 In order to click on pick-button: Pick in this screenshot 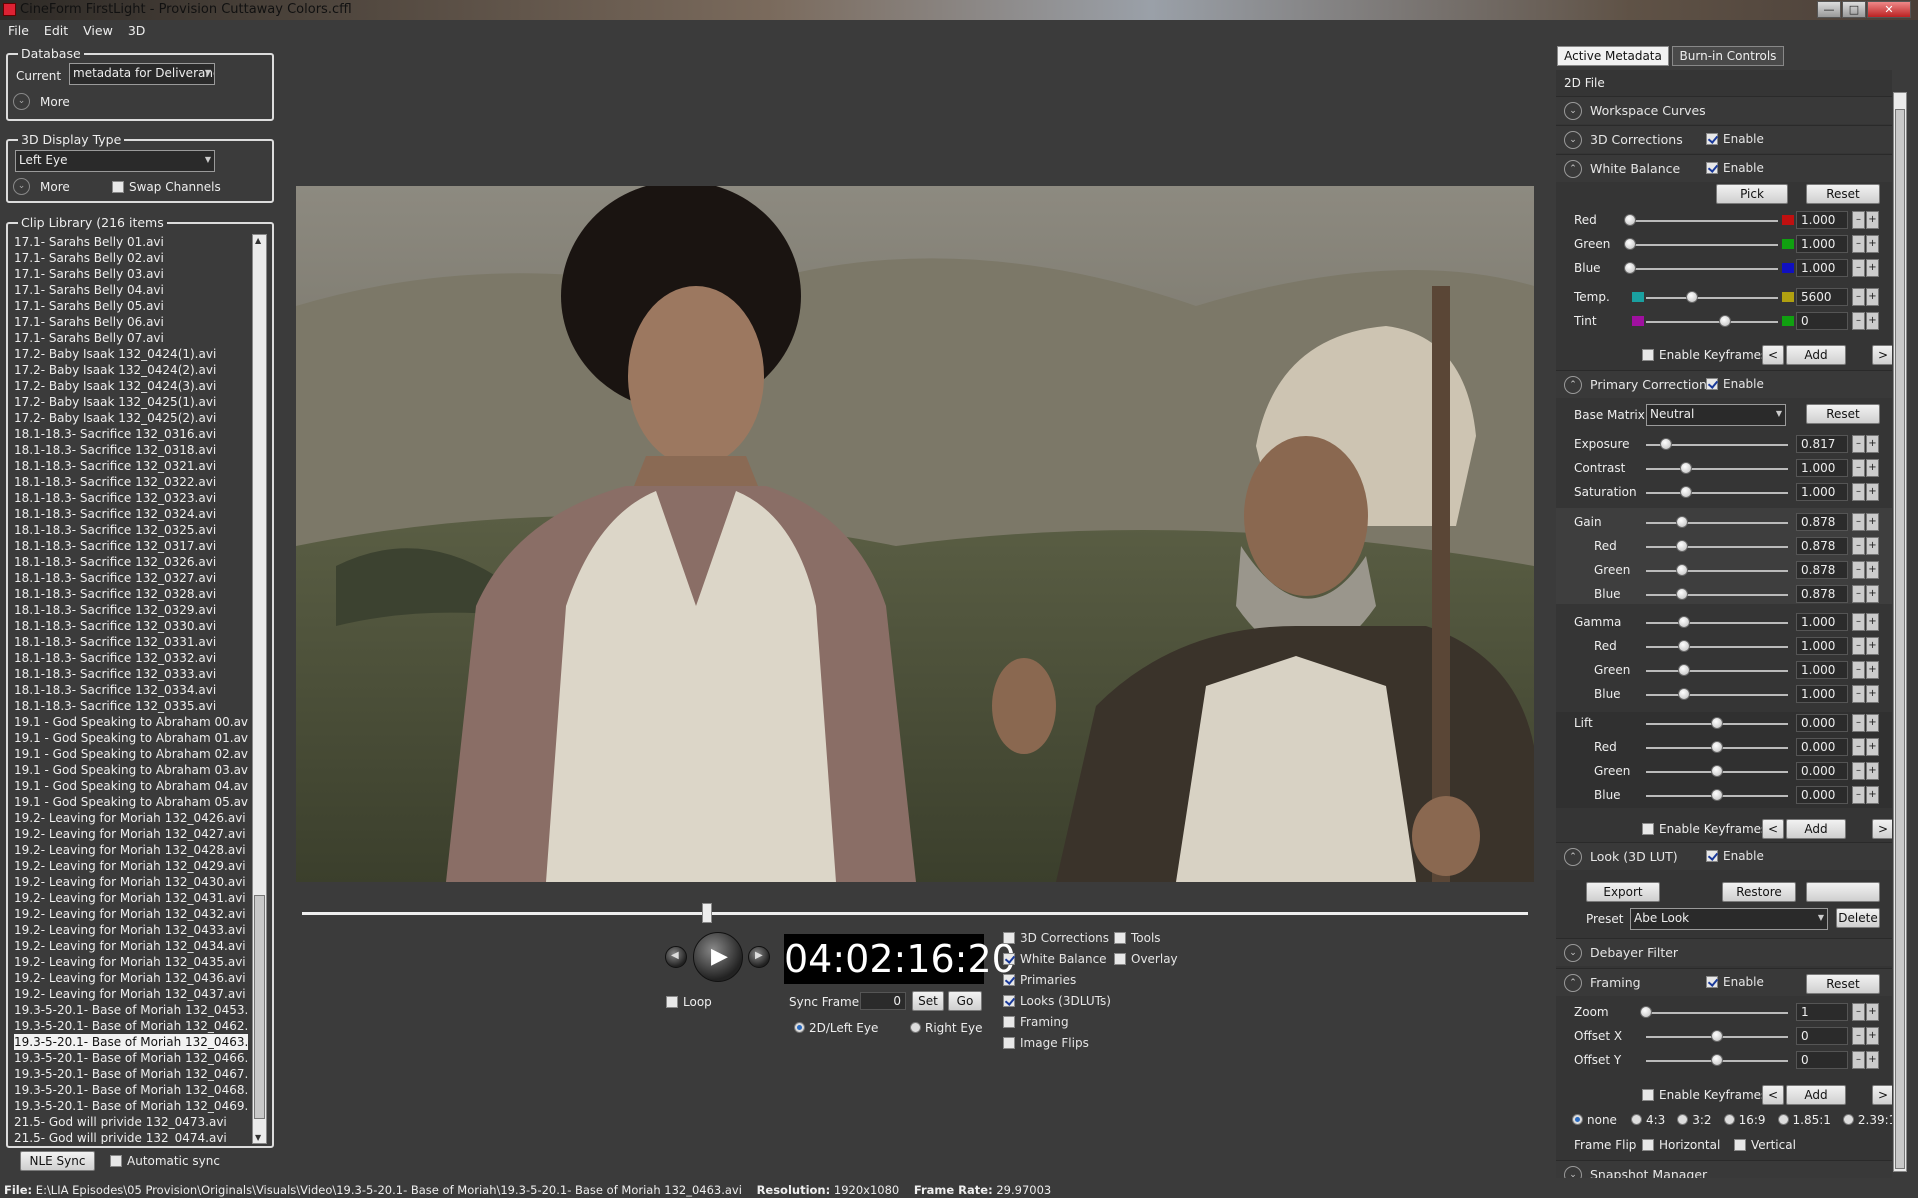, I will do `click(1752, 194)`.